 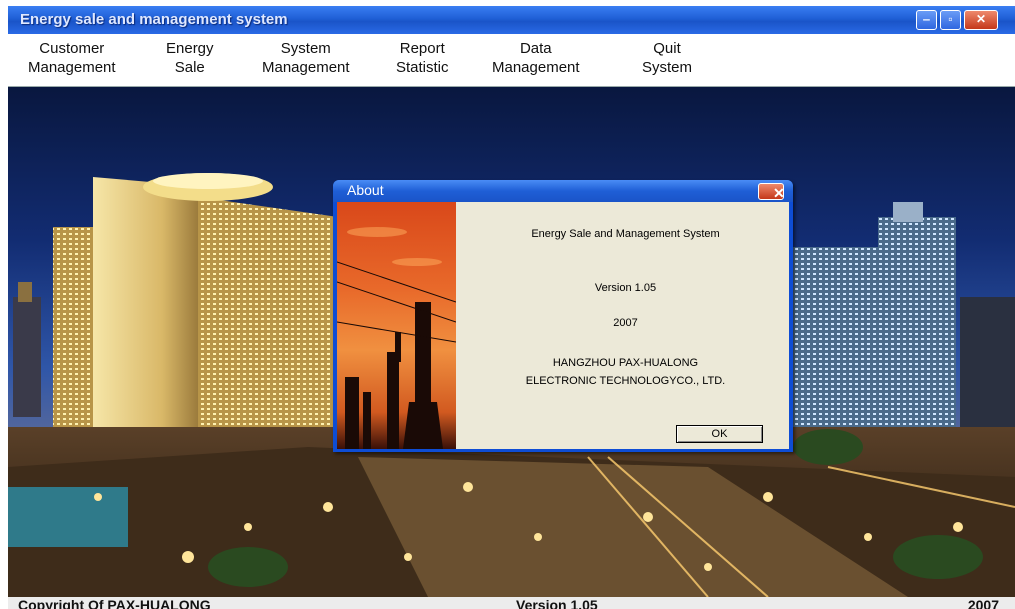 What do you see at coordinates (114, 603) in the screenshot?
I see `status-copyright: Copyright Of PAX-HUALONG` at bounding box center [114, 603].